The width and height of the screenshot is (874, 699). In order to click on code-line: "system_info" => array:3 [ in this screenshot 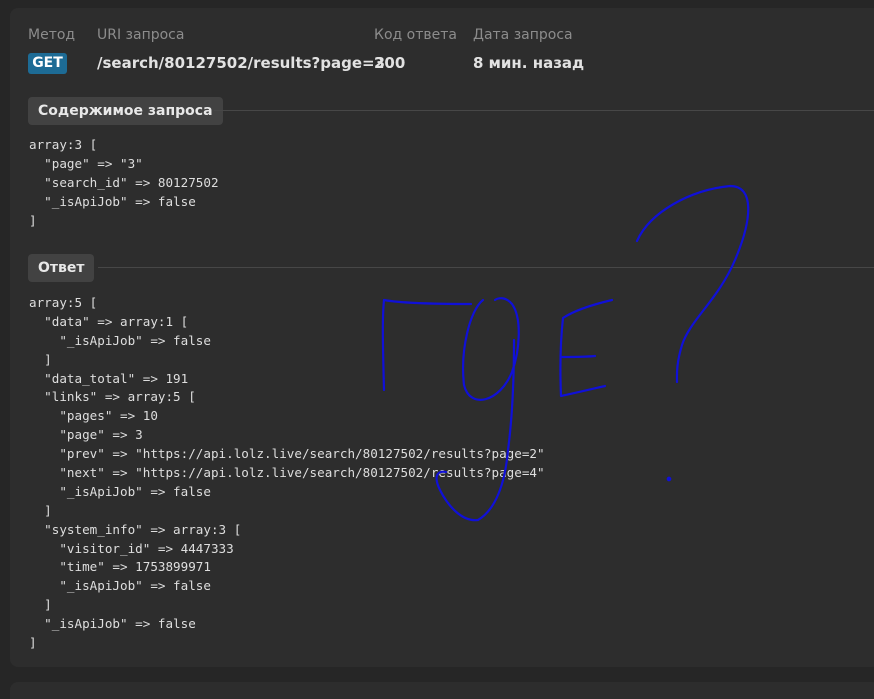, I will do `click(135, 529)`.